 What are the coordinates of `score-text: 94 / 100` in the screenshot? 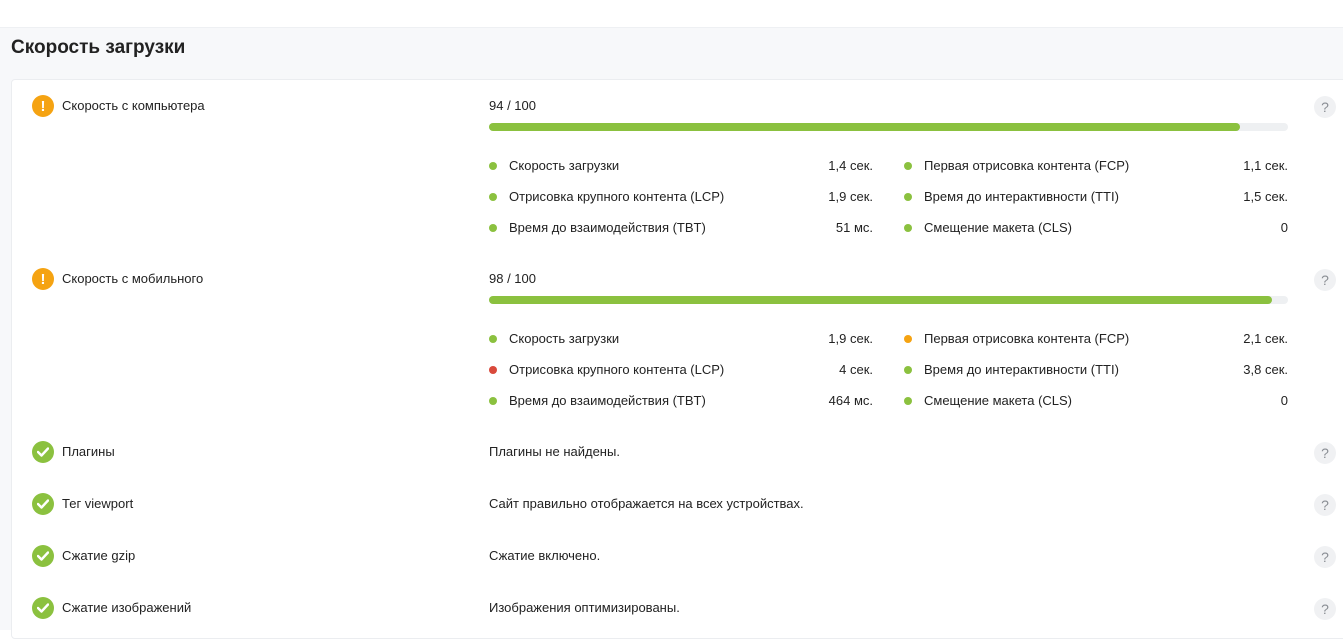 It's located at (512, 105).